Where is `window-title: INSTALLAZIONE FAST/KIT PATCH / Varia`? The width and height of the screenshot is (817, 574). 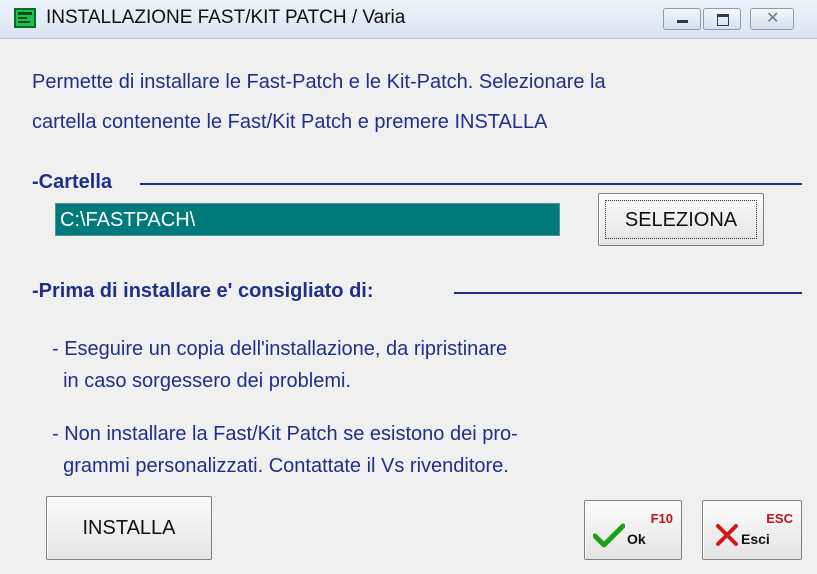
window-title: INSTALLAZIONE FAST/KIT PATCH / Varia is located at coordinates (226, 17).